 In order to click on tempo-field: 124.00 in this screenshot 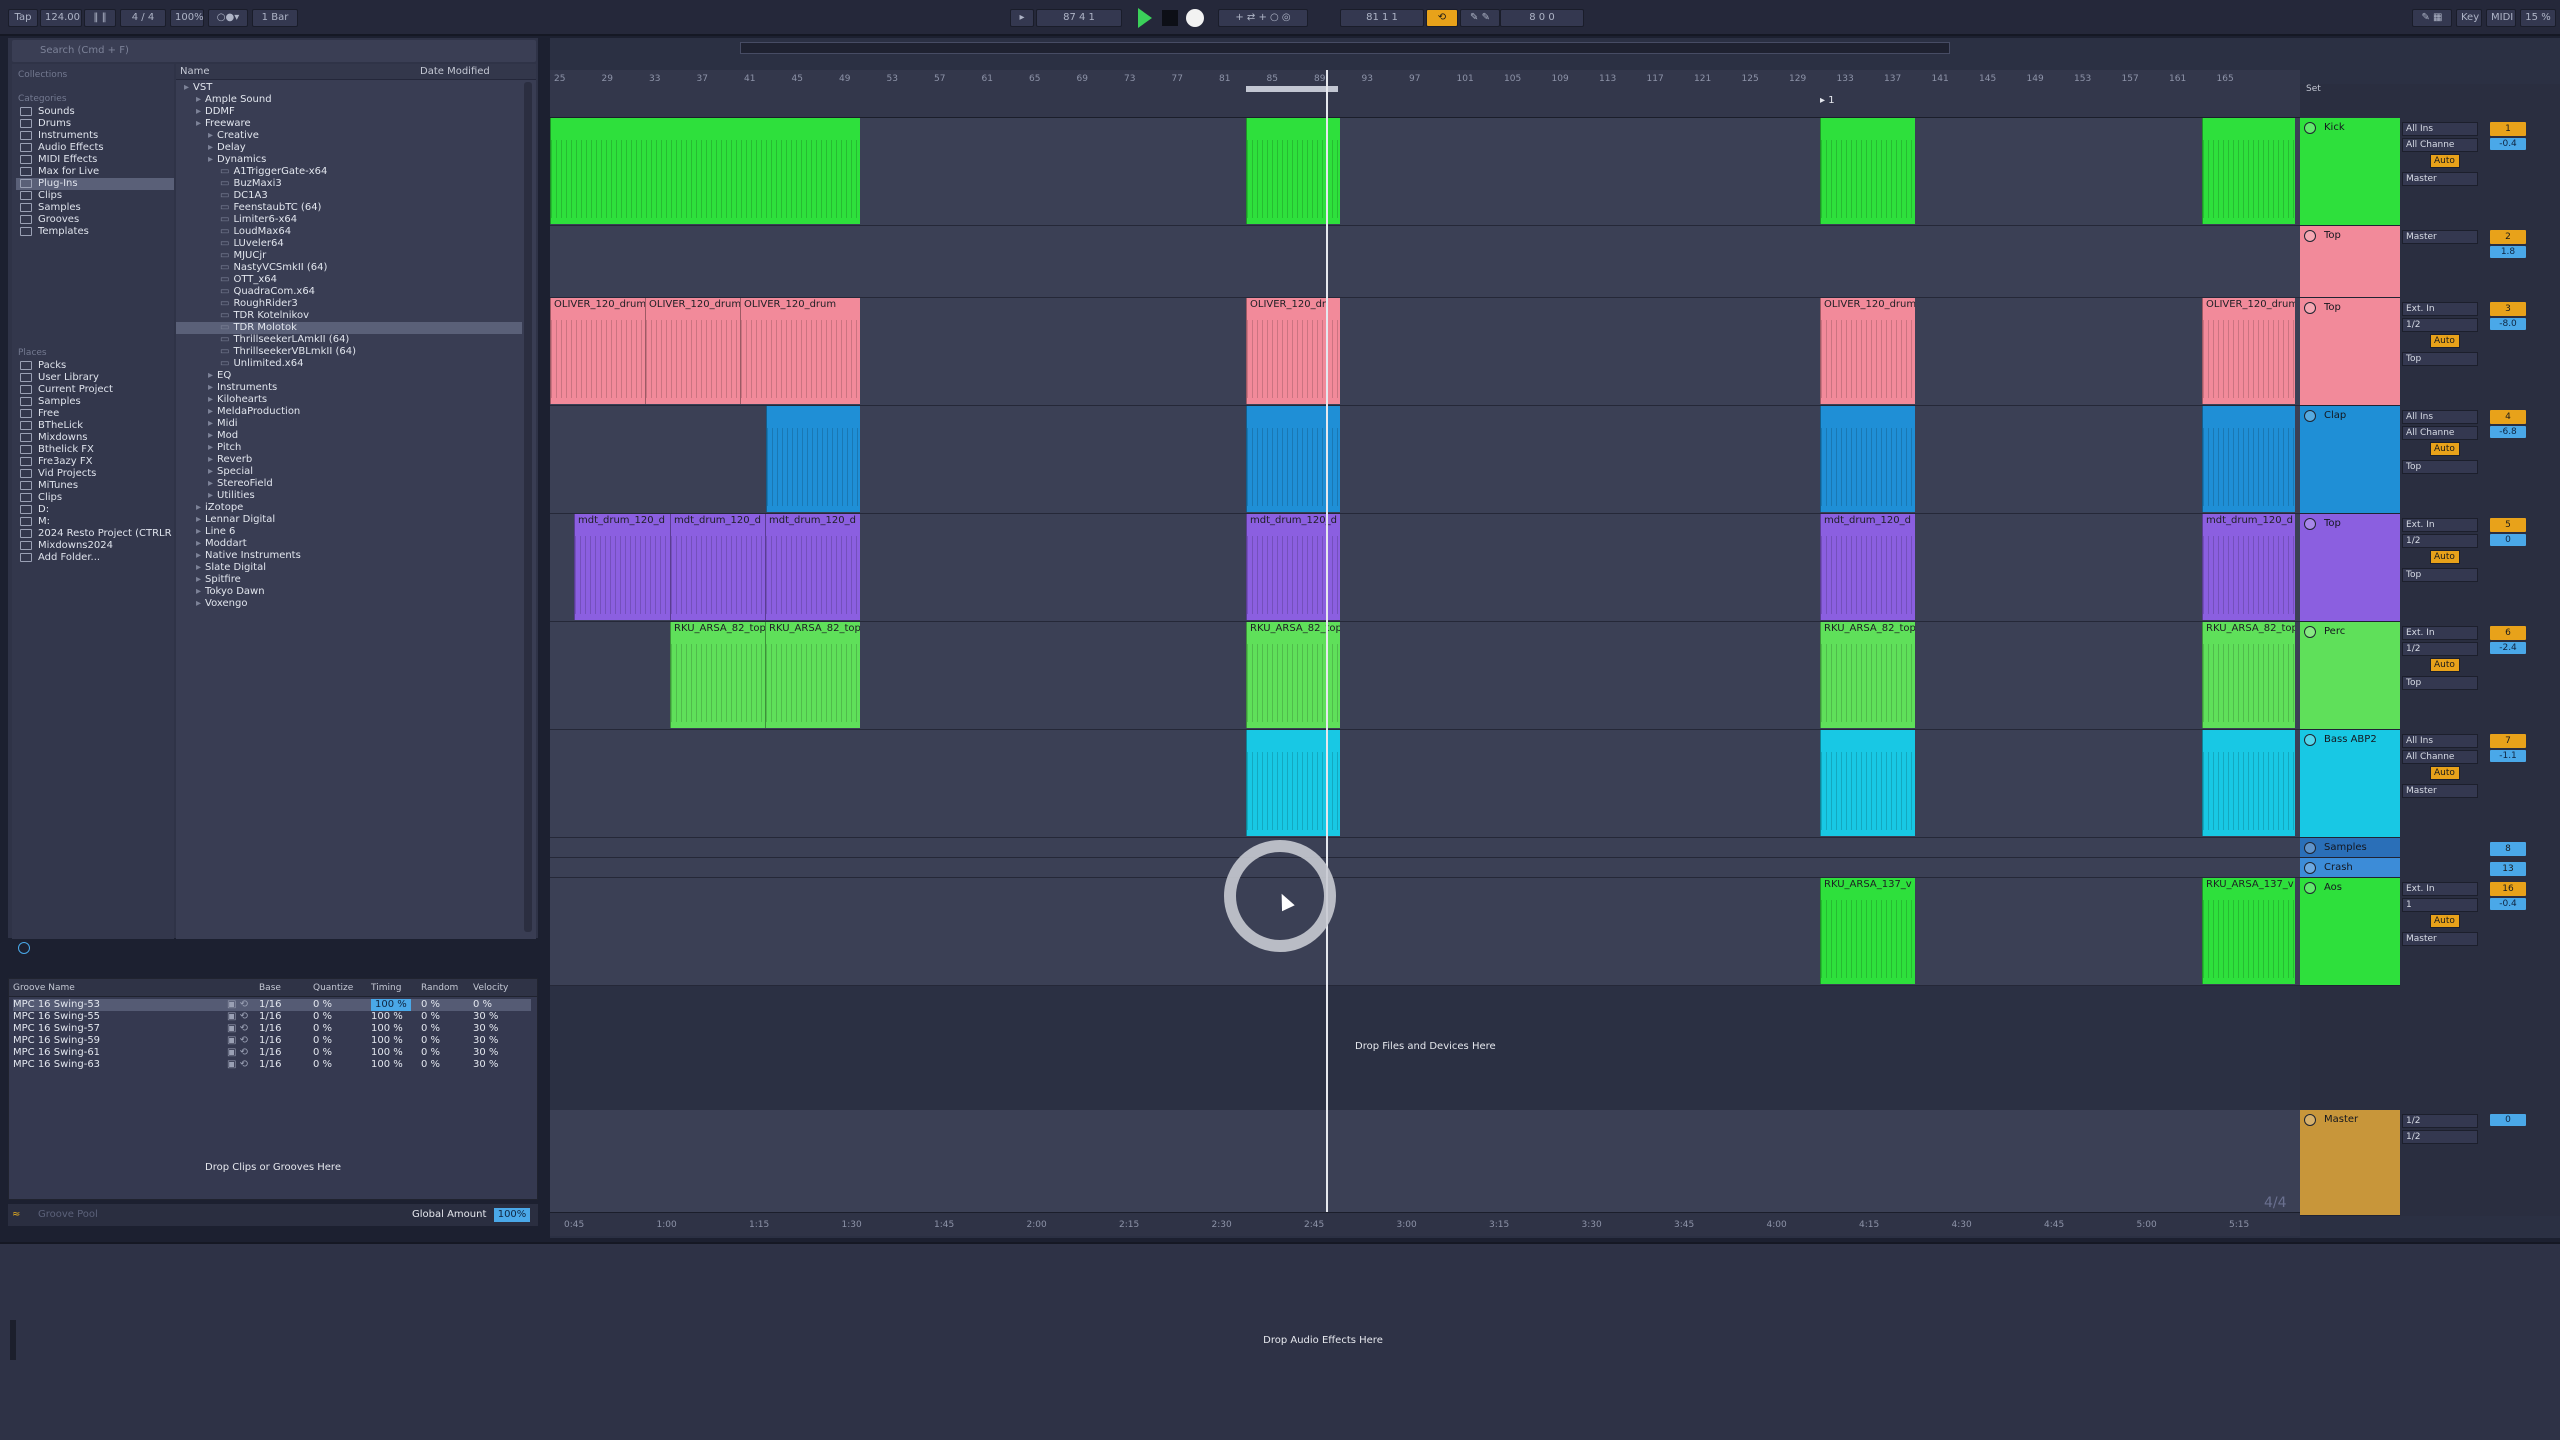, I will do `click(61, 18)`.